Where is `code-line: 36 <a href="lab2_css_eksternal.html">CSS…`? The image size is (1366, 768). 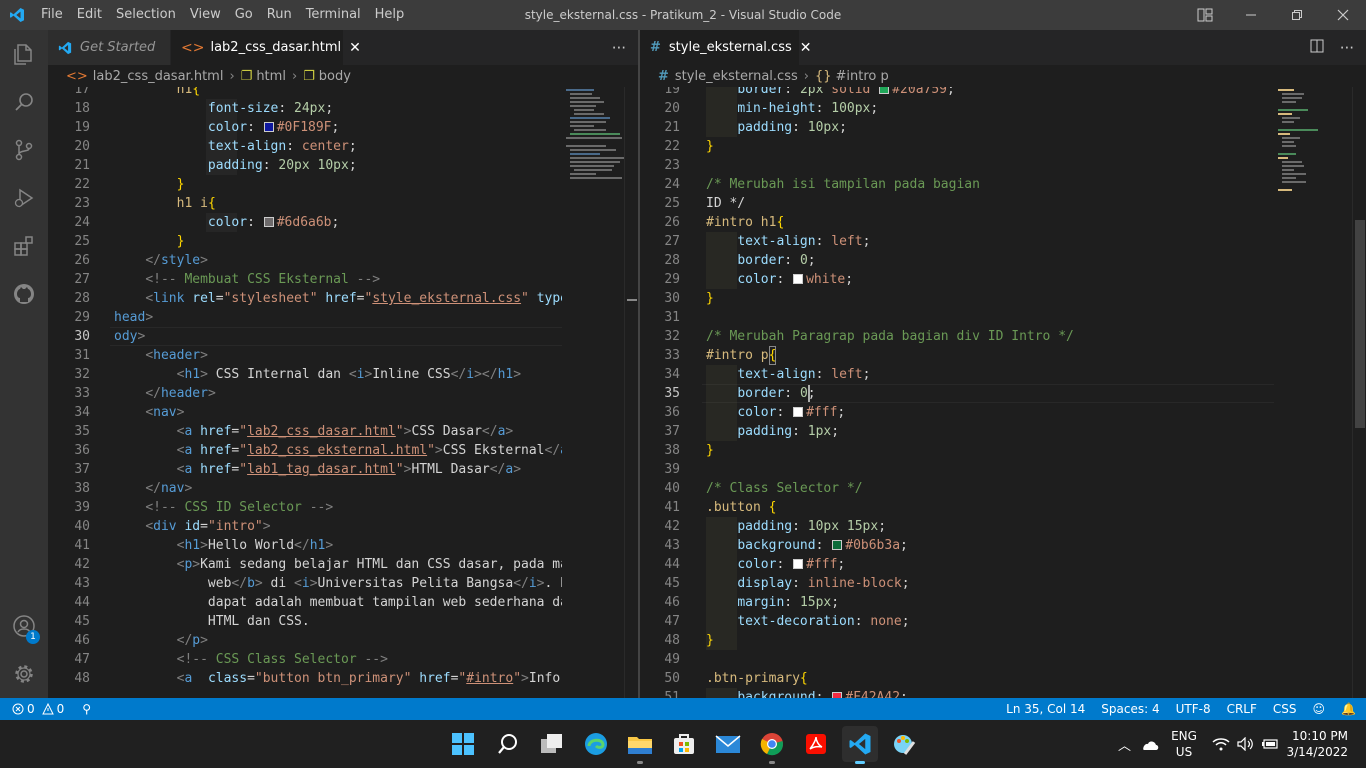
code-line: 36 <a href="lab2_css_eksternal.html">CSS… is located at coordinates (343, 450).